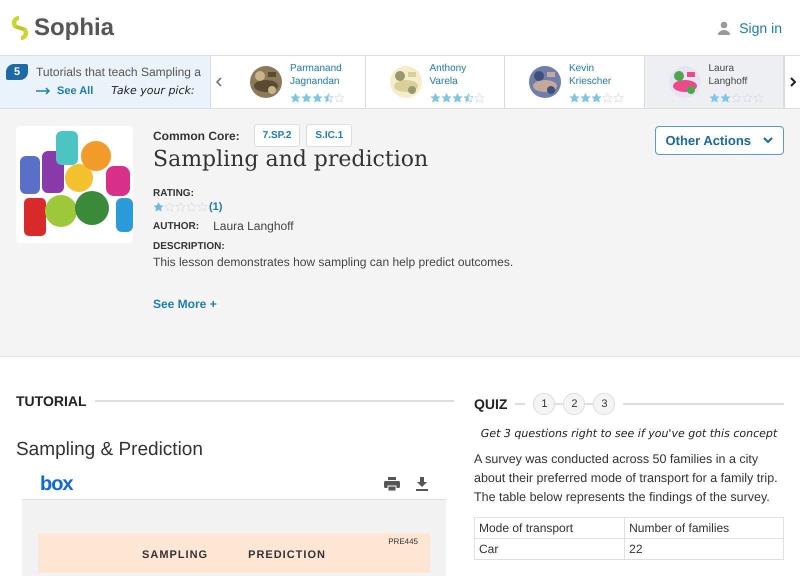  What do you see at coordinates (287, 555) in the screenshot?
I see `document-title: PREDICTION` at bounding box center [287, 555].